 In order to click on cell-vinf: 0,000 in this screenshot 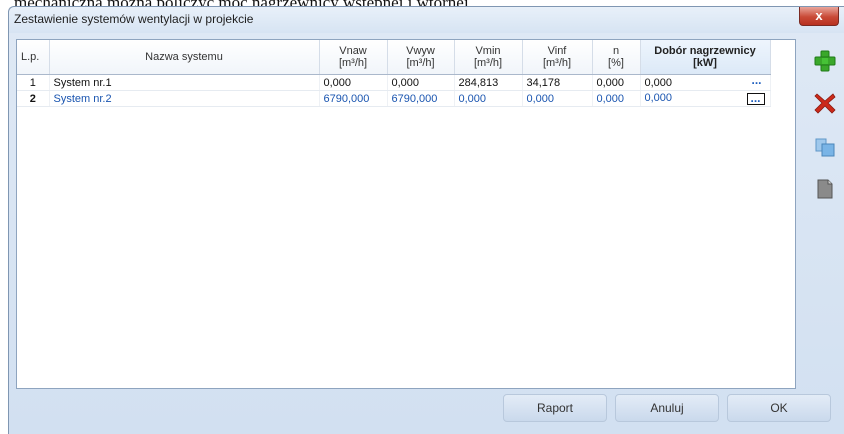, I will do `click(557, 98)`.